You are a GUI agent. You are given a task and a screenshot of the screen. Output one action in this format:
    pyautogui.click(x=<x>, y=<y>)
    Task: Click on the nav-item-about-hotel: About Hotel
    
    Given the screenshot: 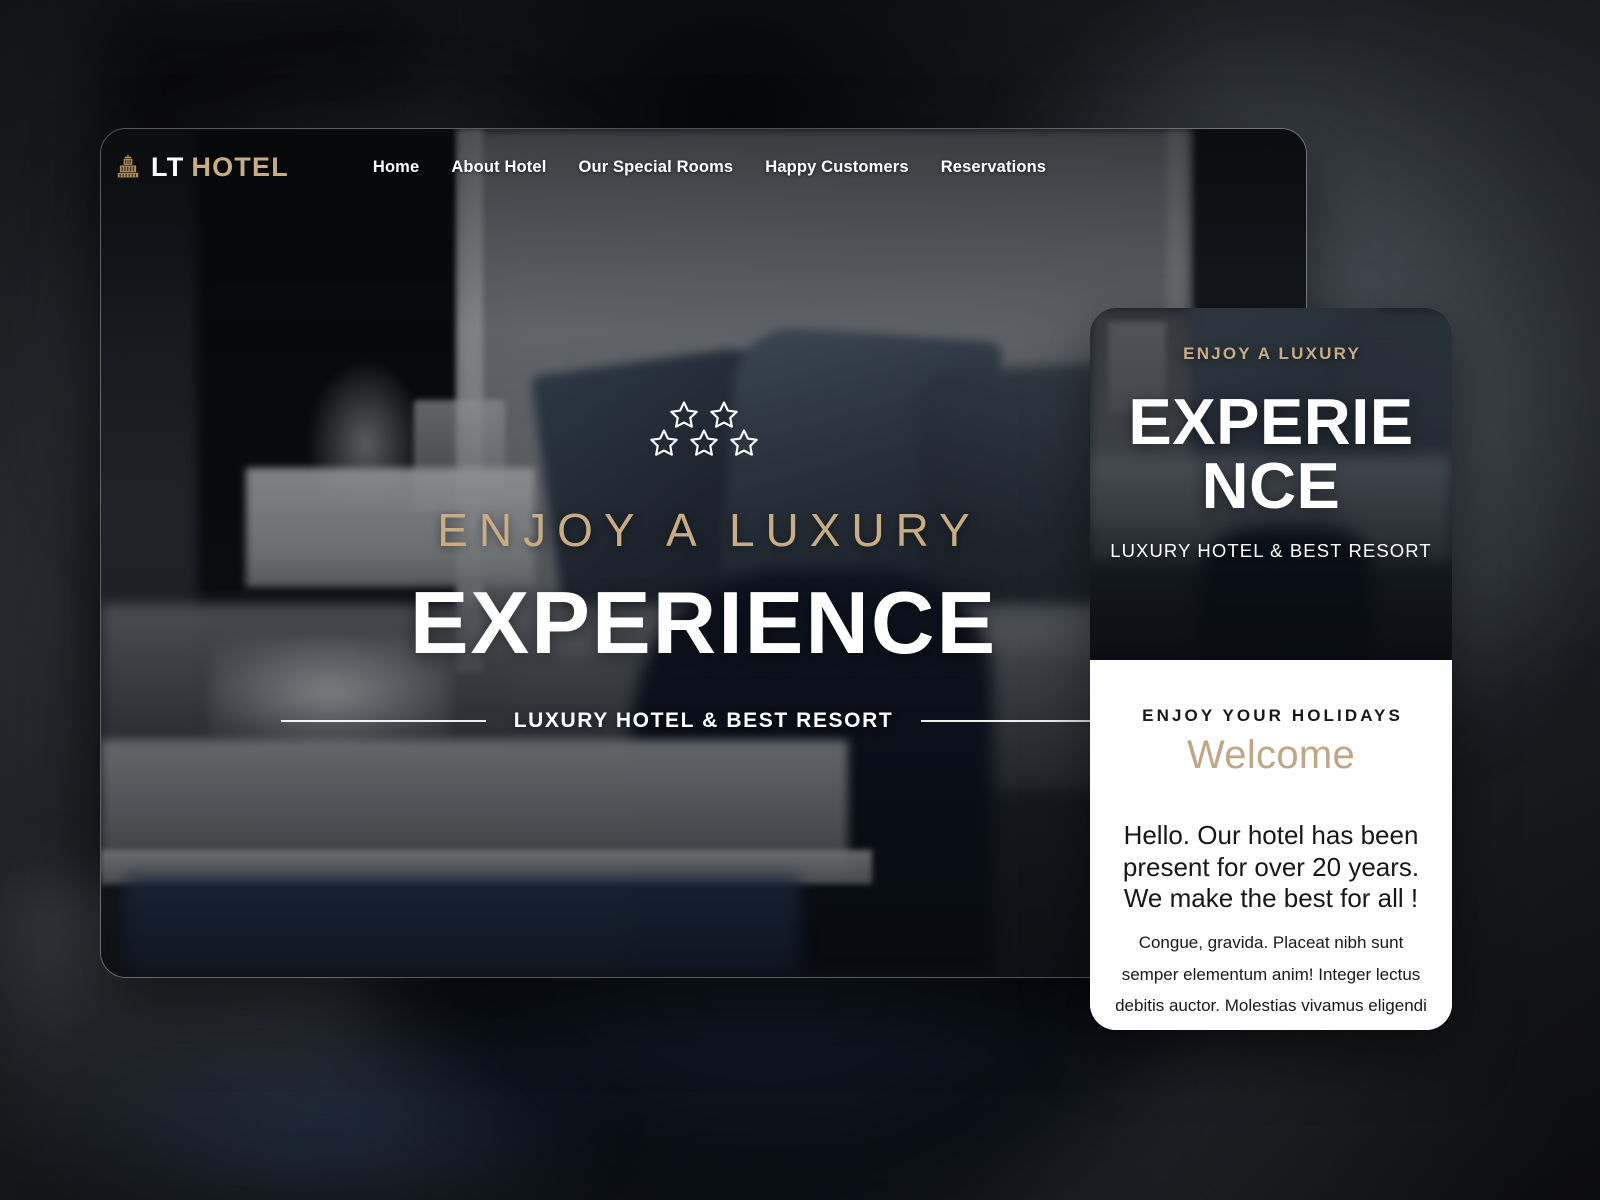 What is the action you would take?
    pyautogui.click(x=498, y=167)
    